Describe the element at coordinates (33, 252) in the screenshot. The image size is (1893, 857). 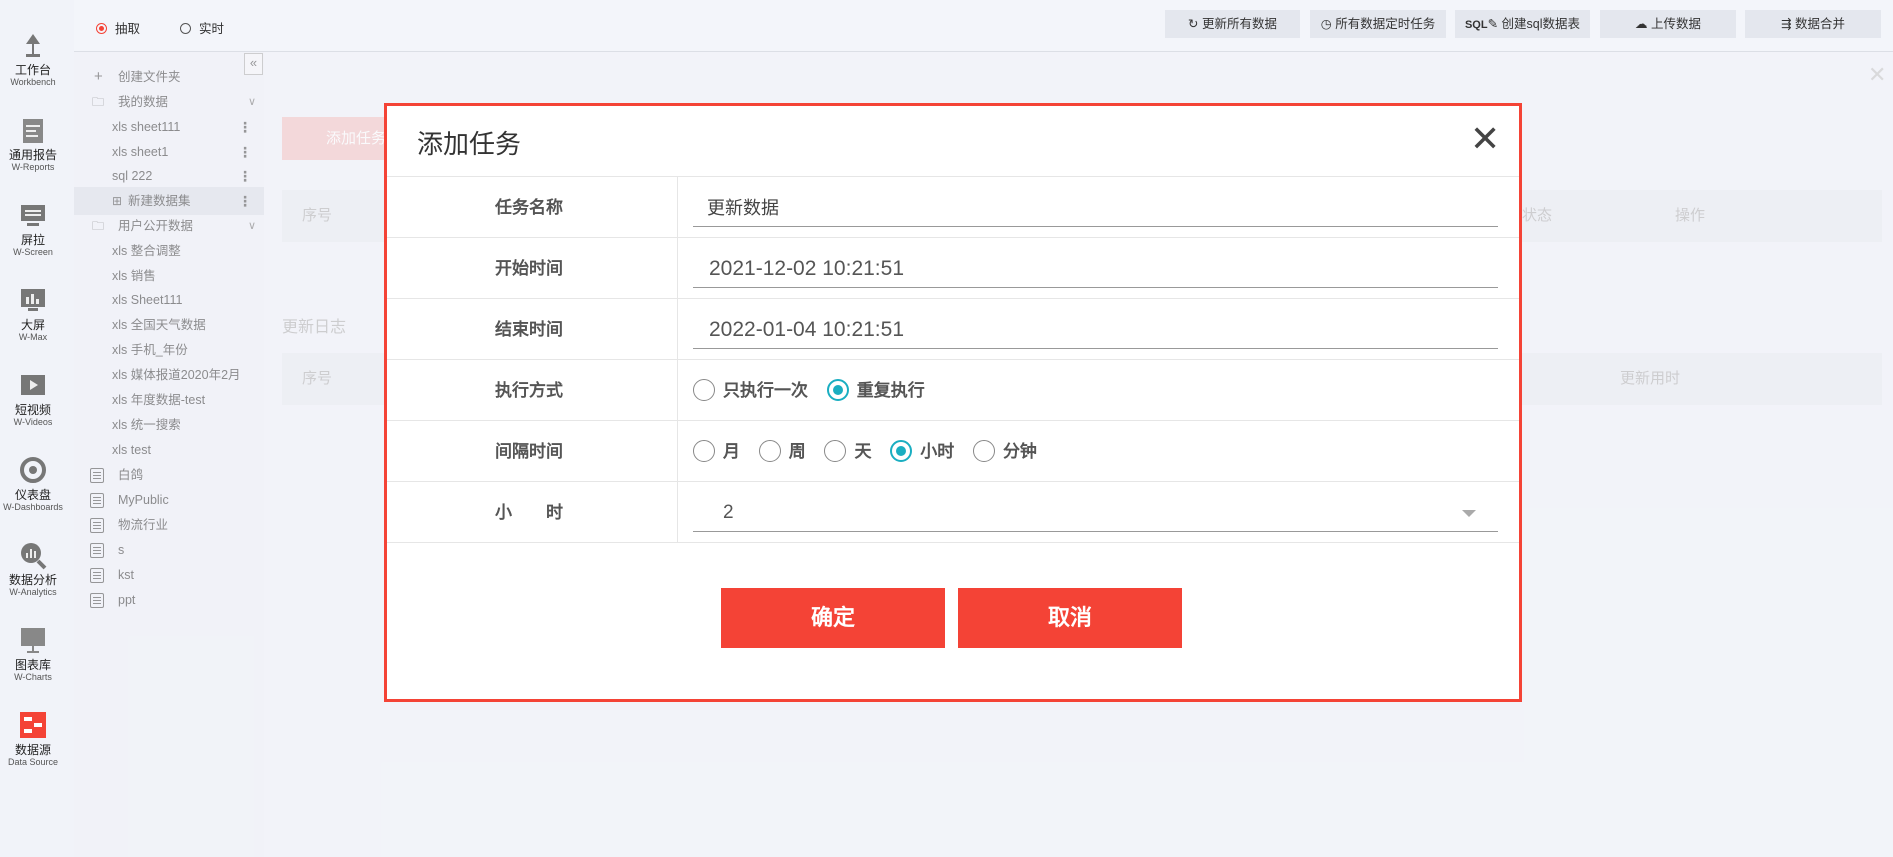
I see `rail-sublabel: W-Screen` at that location.